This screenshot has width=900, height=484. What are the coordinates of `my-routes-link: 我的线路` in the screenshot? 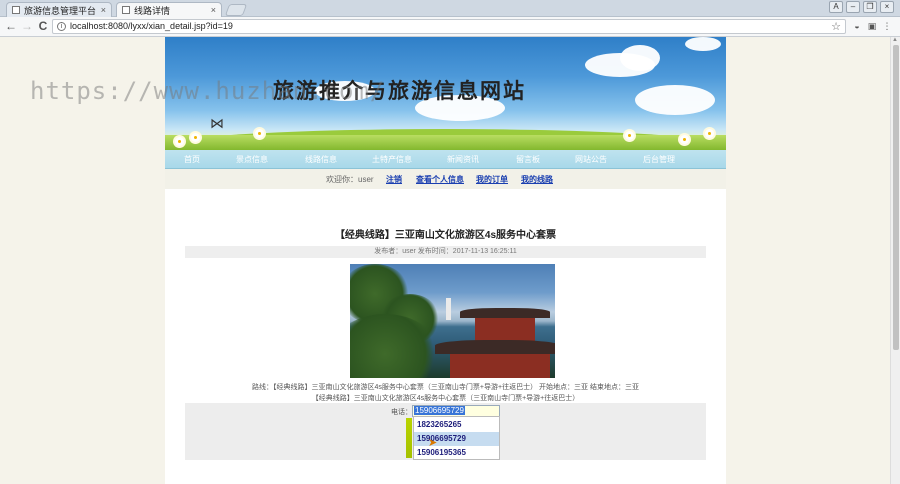 It's located at (537, 179).